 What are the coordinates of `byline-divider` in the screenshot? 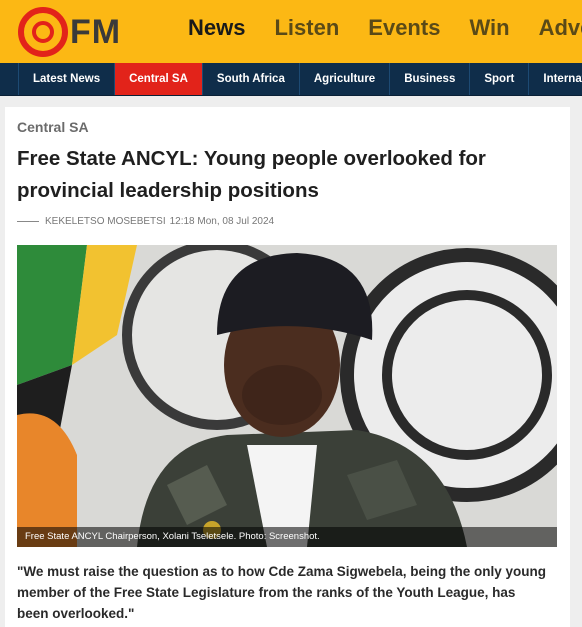 It's located at (28, 221).